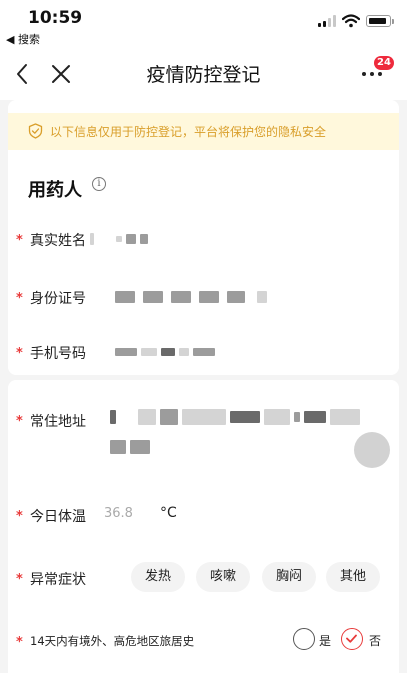 The height and width of the screenshot is (673, 407). Describe the element at coordinates (58, 299) in the screenshot. I see `id-number-label: 身份证号` at that location.